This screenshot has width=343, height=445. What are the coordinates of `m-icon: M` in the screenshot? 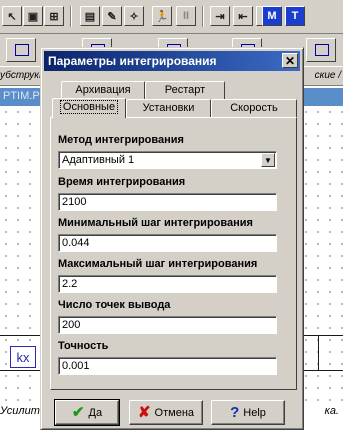 It's located at (272, 16).